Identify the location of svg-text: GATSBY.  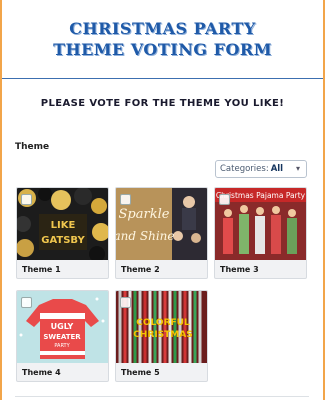
(63, 240).